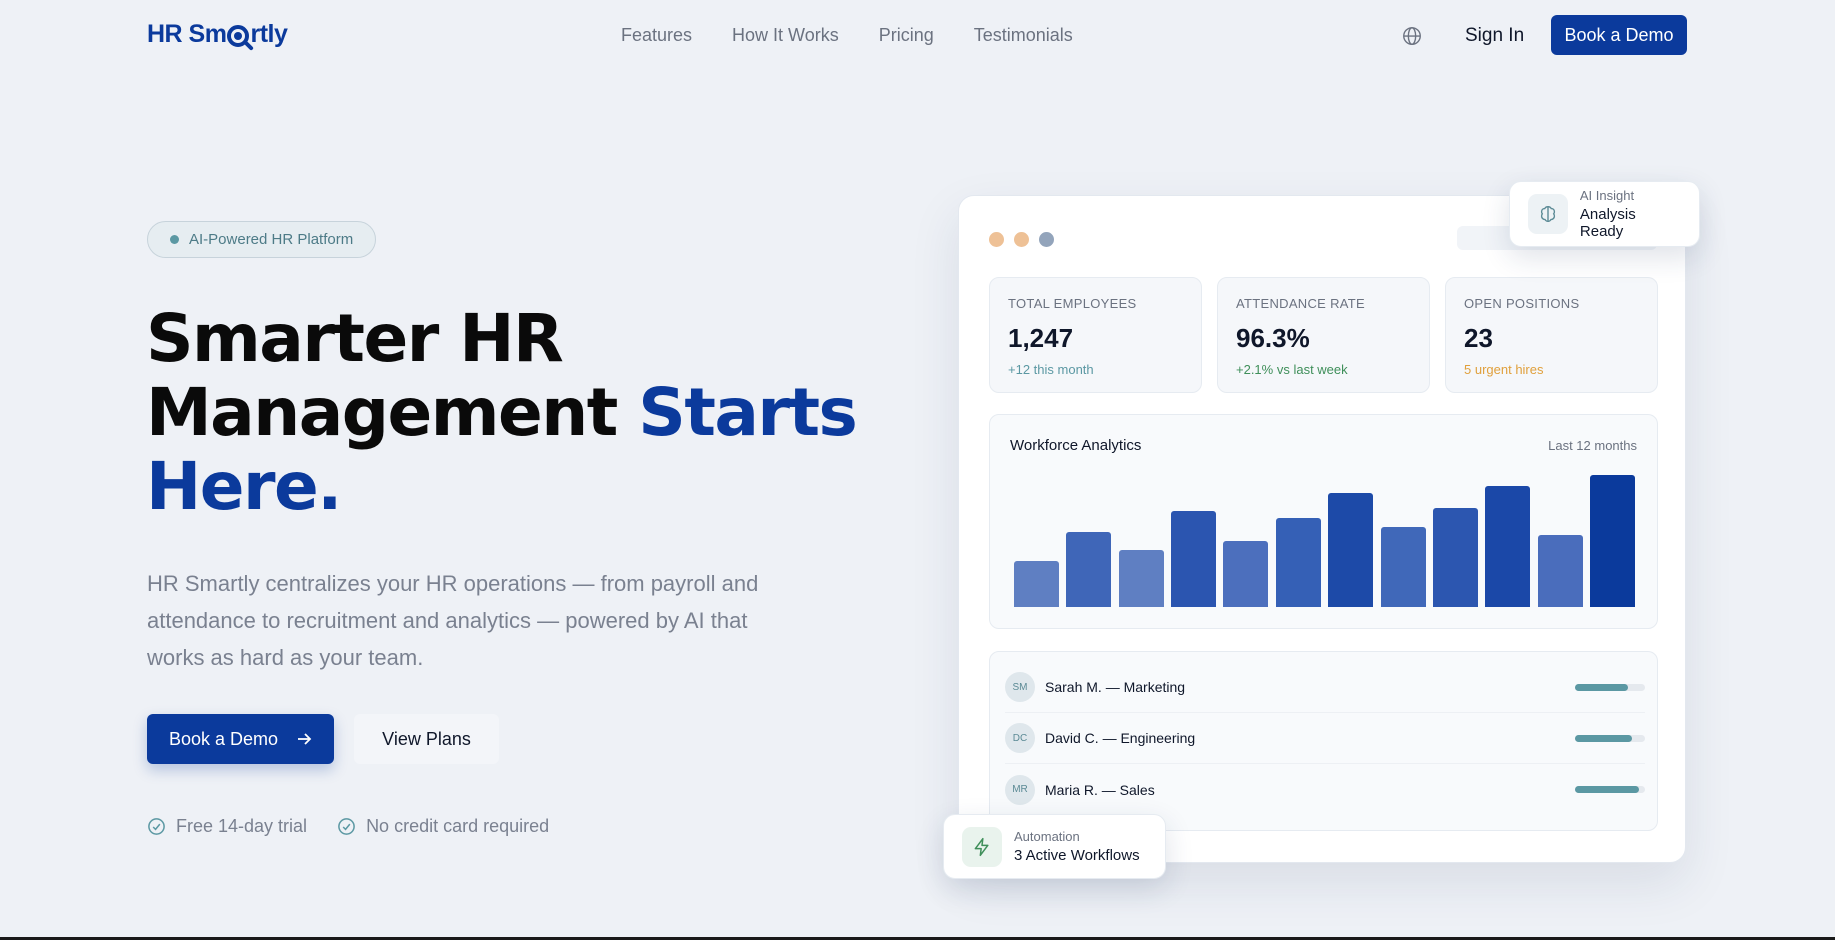 The image size is (1835, 940). Describe the element at coordinates (1120, 738) in the screenshot. I see `employee-name: David C. — Engineering` at that location.